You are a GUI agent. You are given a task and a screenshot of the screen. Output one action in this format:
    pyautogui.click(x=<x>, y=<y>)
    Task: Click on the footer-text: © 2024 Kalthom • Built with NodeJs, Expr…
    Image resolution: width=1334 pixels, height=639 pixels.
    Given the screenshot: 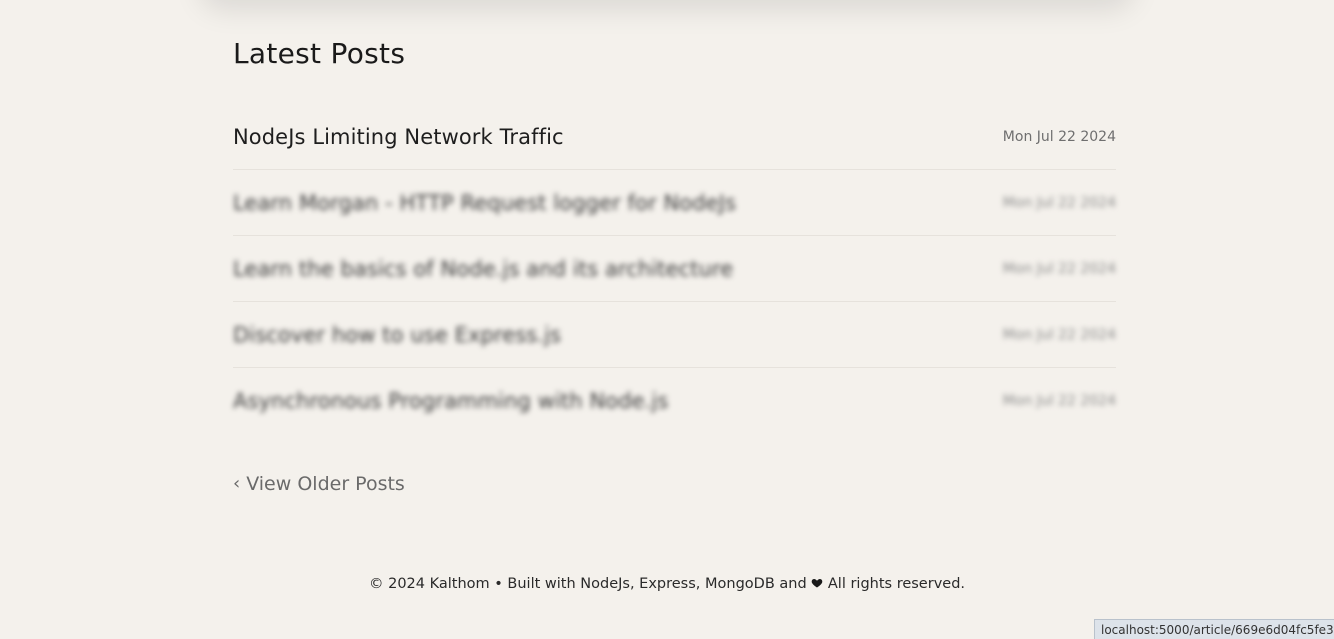 What is the action you would take?
    pyautogui.click(x=587, y=584)
    